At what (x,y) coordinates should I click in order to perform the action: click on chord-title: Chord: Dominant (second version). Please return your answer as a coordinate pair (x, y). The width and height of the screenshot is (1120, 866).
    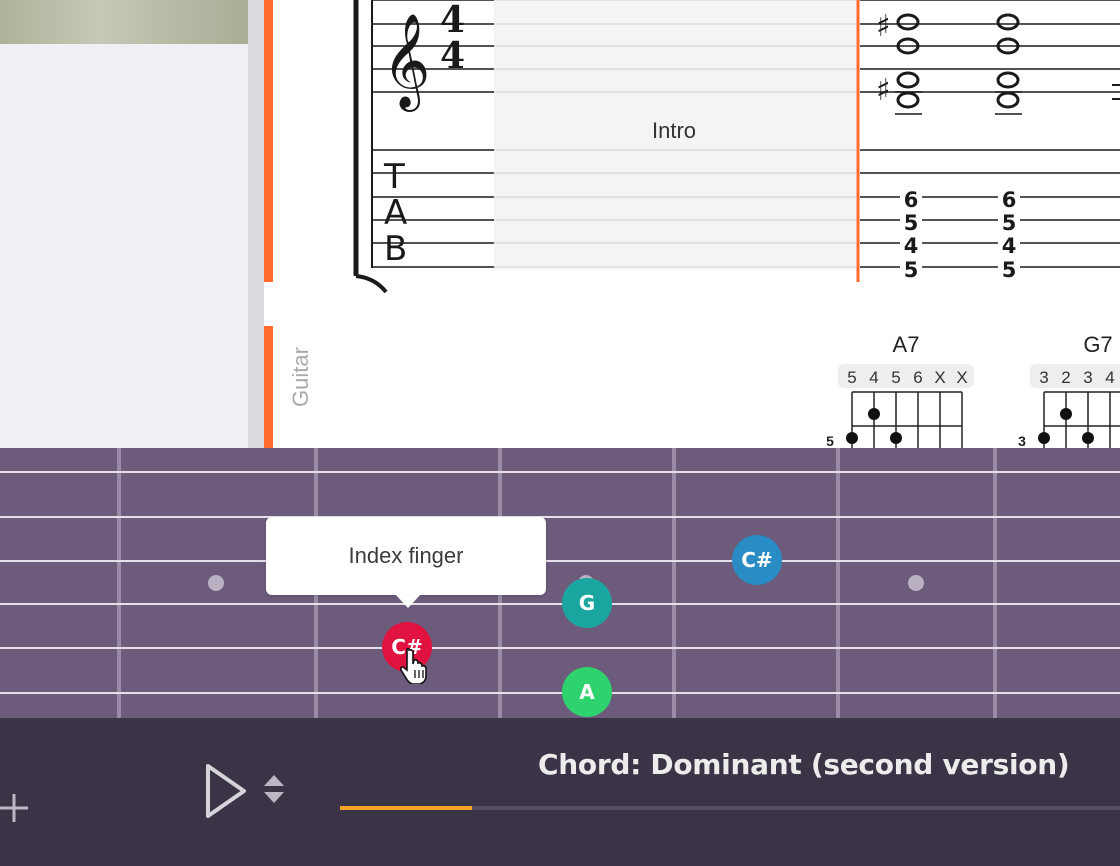
    Looking at the image, I should click on (804, 764).